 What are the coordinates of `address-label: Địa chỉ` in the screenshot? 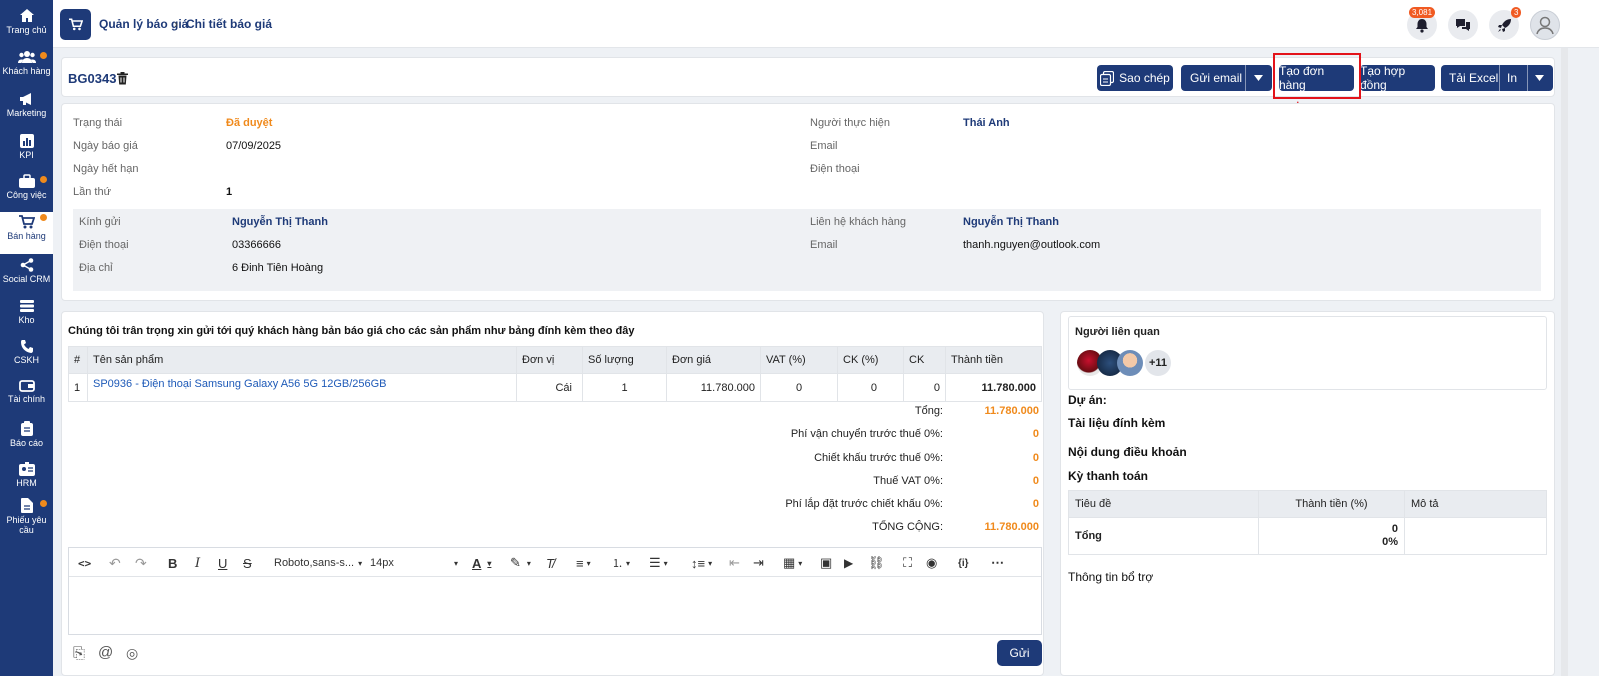 It's located at (96, 268).